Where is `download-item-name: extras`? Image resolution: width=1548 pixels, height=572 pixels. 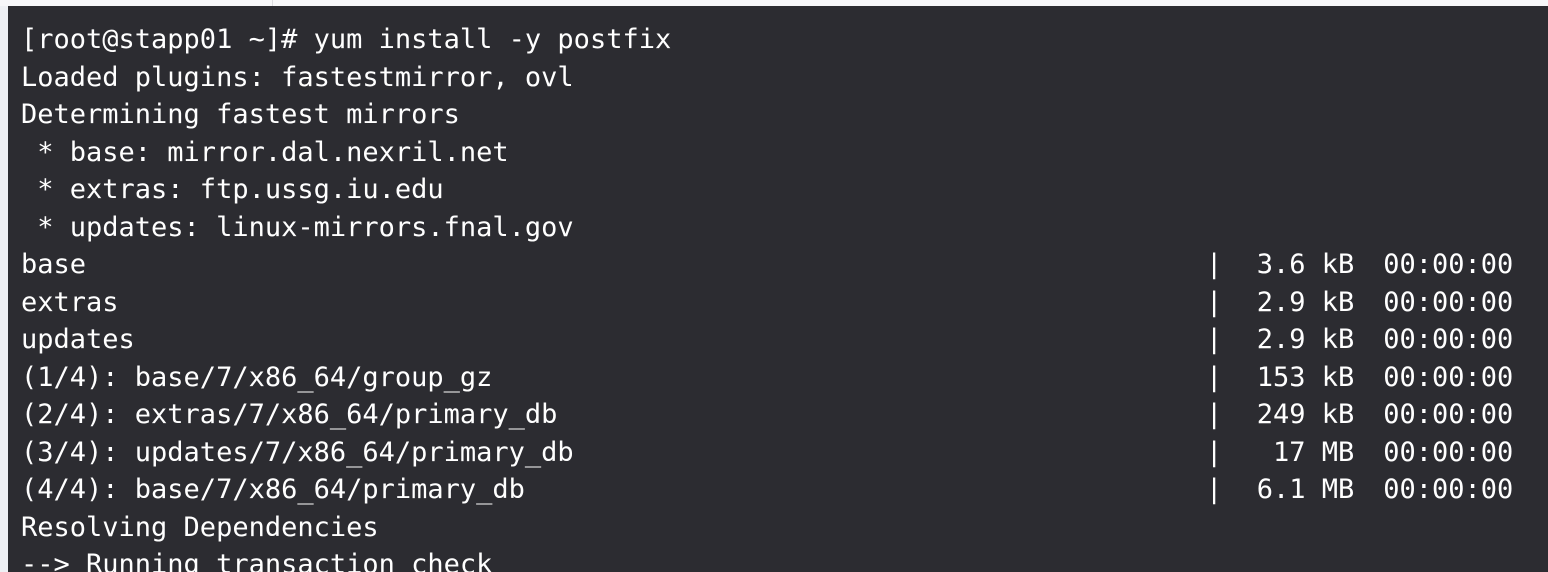
download-item-name: extras is located at coordinates (70, 302).